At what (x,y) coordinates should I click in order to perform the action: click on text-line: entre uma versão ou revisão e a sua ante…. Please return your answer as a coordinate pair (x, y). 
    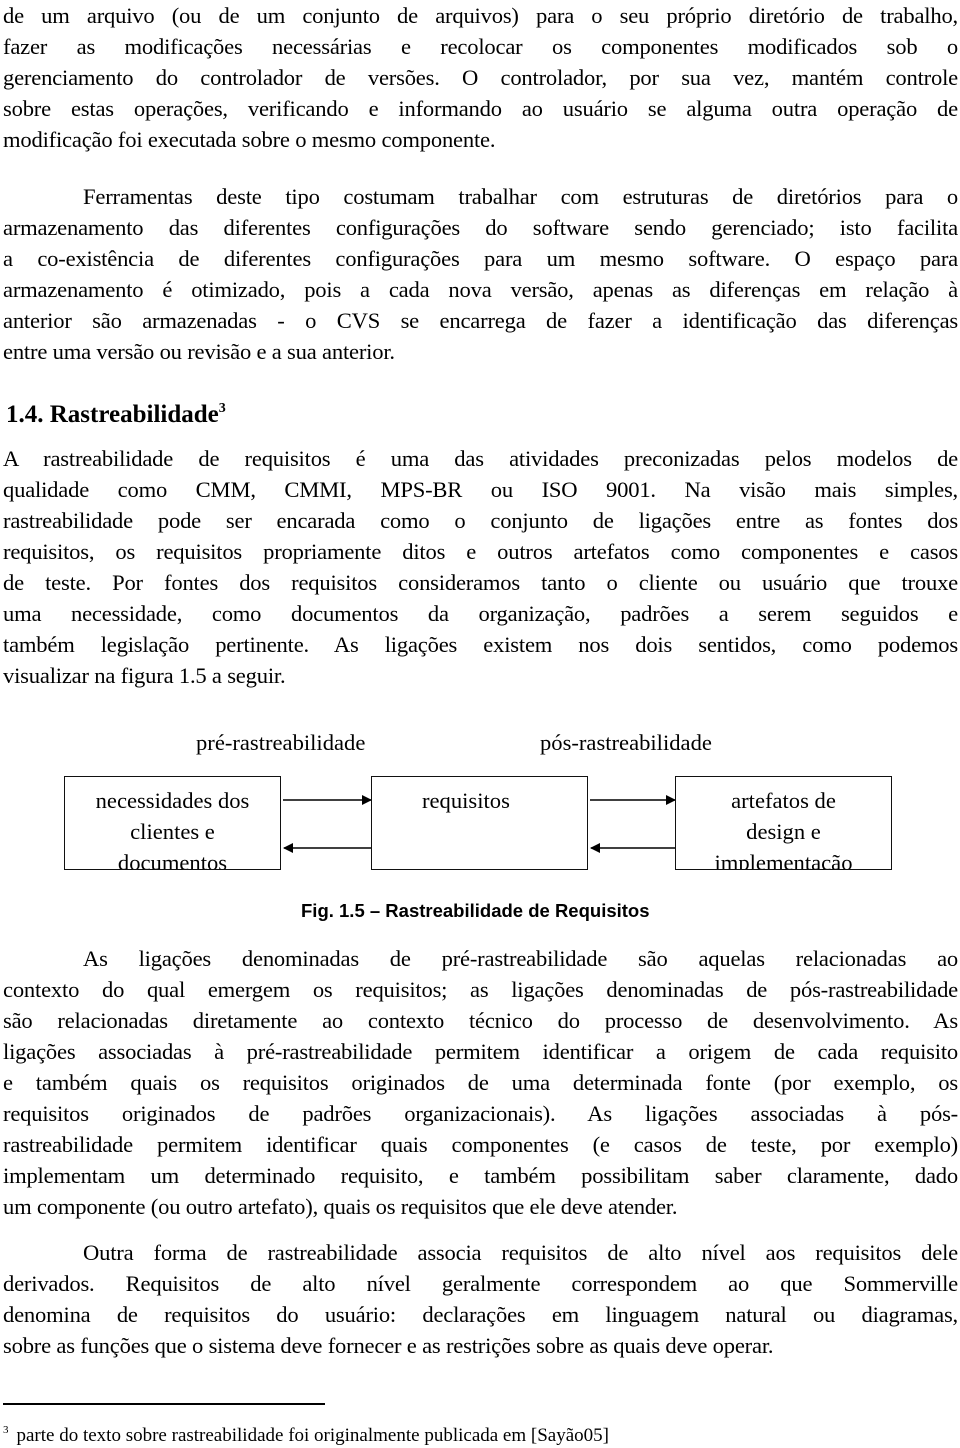
    Looking at the image, I should click on (199, 351).